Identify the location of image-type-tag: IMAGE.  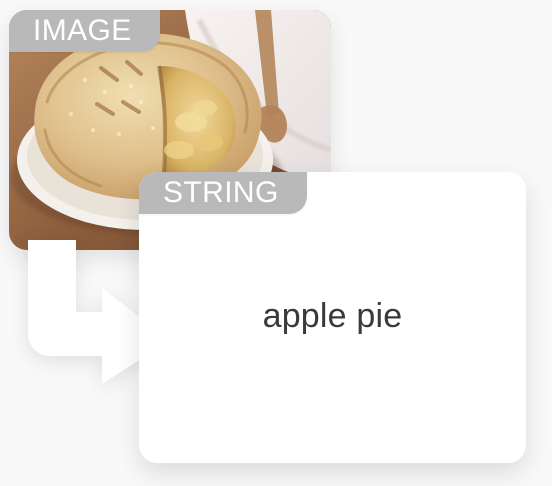
(84, 31).